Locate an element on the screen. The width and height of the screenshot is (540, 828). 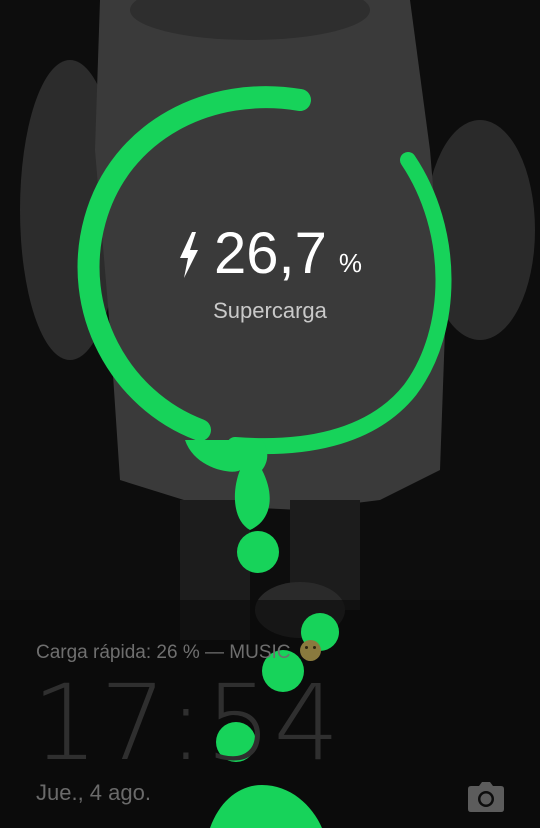
ring-drip is located at coordinates (227, 485).